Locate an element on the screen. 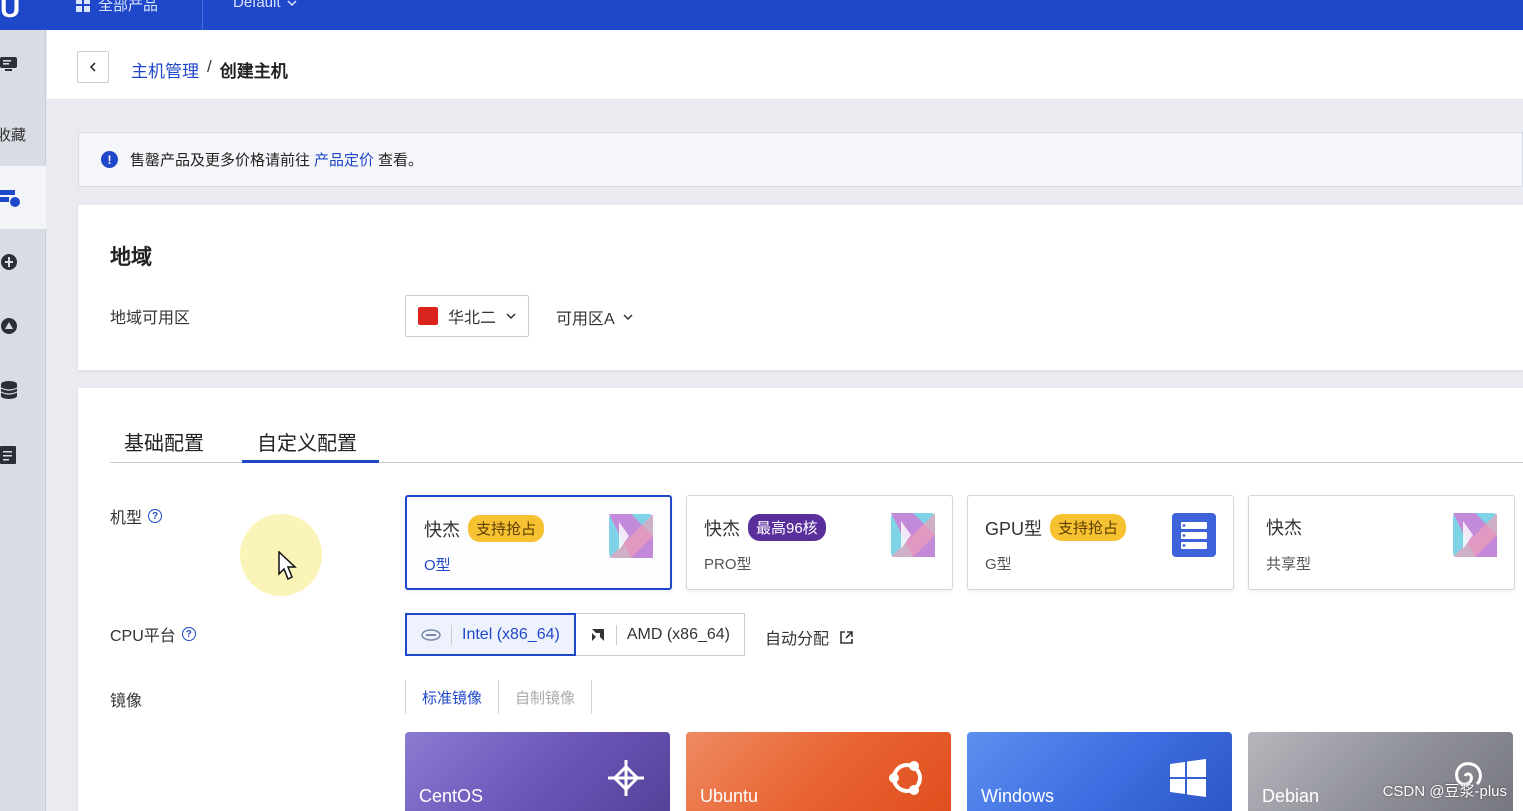 This screenshot has height=811, width=1523. amd-logo-icon is located at coordinates (597, 634).